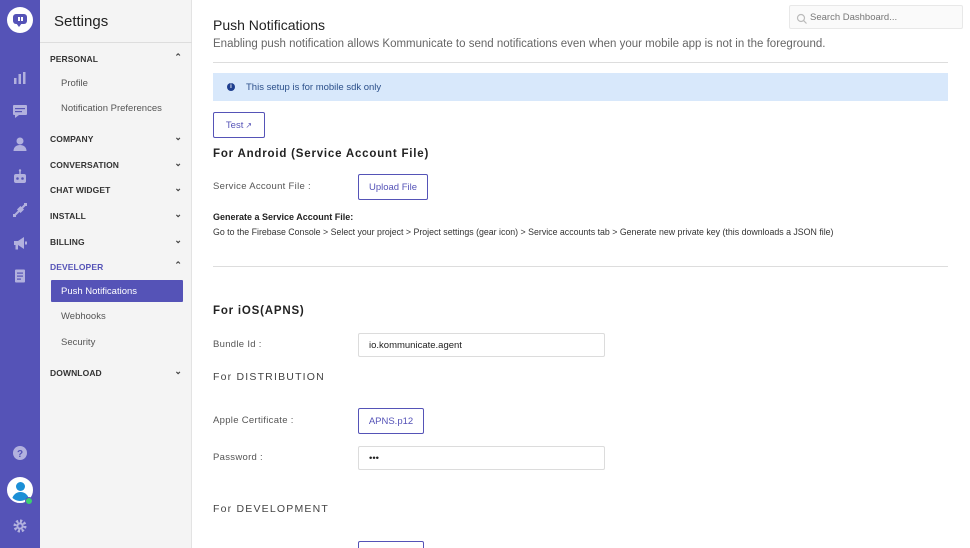  What do you see at coordinates (481, 345) in the screenshot?
I see `bundle-id-input` at bounding box center [481, 345].